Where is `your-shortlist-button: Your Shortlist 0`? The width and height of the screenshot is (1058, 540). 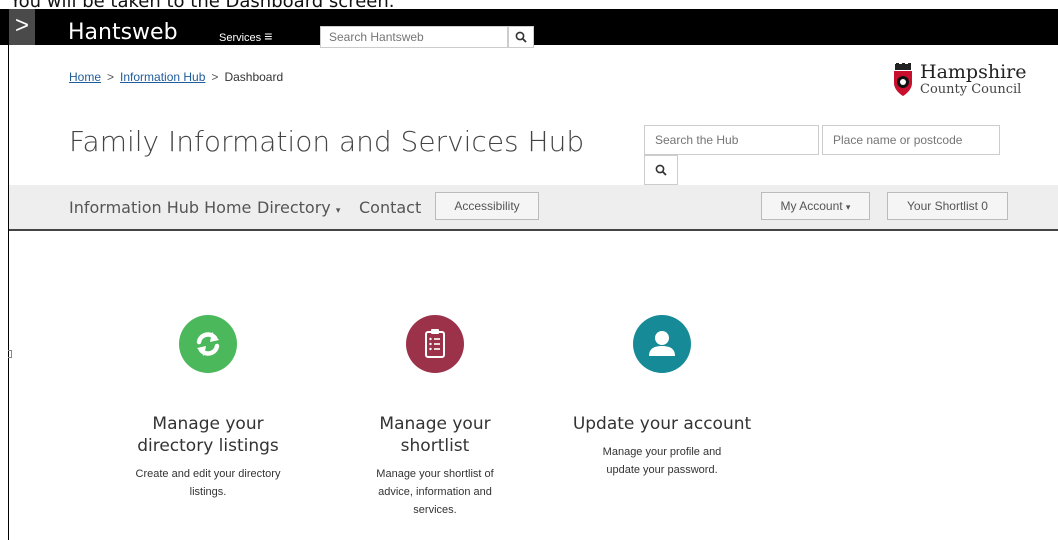
your-shortlist-button: Your Shortlist 0 is located at coordinates (947, 206).